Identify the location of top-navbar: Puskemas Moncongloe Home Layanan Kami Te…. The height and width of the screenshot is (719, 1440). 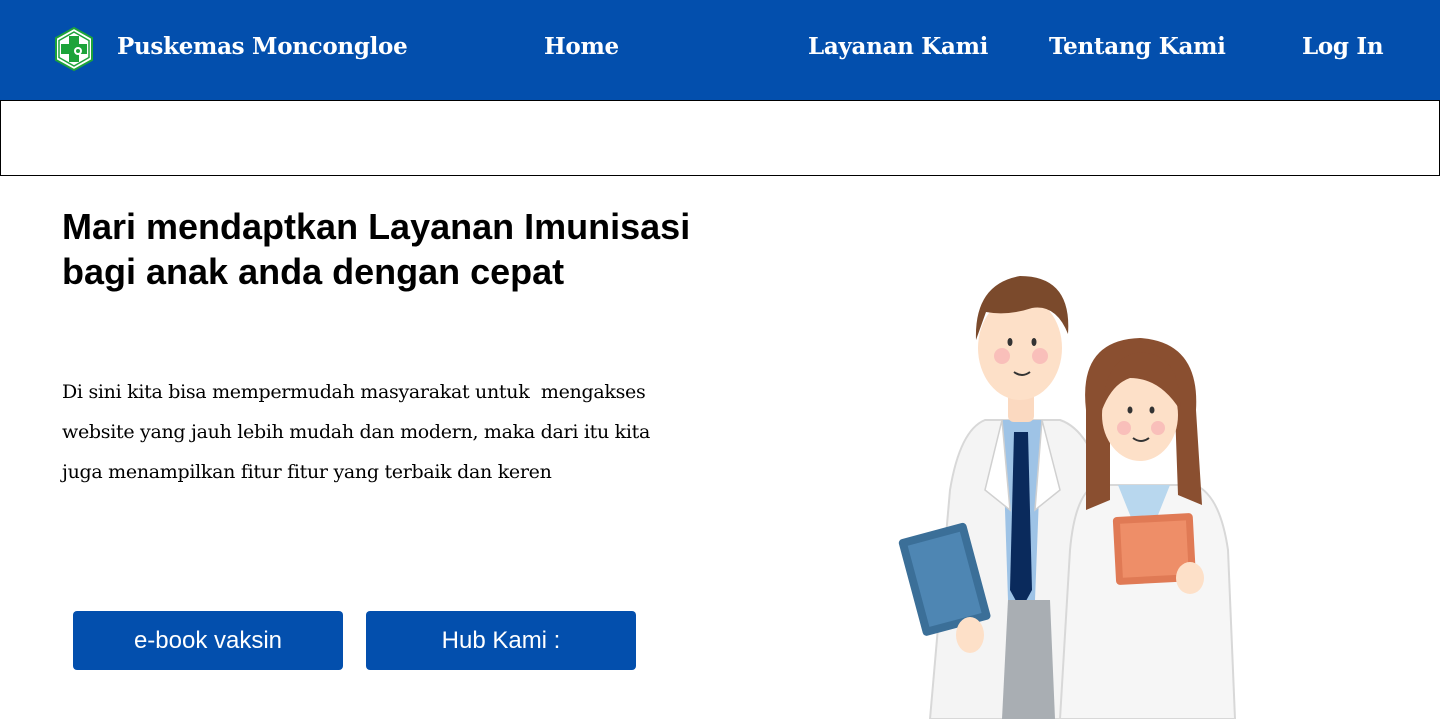
(720, 50).